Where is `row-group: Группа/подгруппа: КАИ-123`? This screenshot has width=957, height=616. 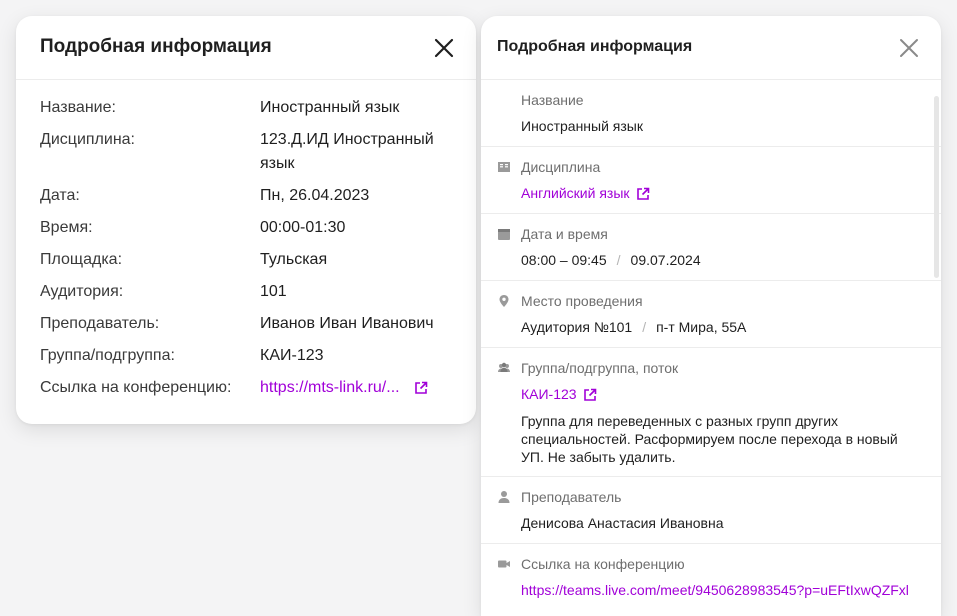 row-group: Группа/подгруппа: КАИ-123 is located at coordinates (246, 356).